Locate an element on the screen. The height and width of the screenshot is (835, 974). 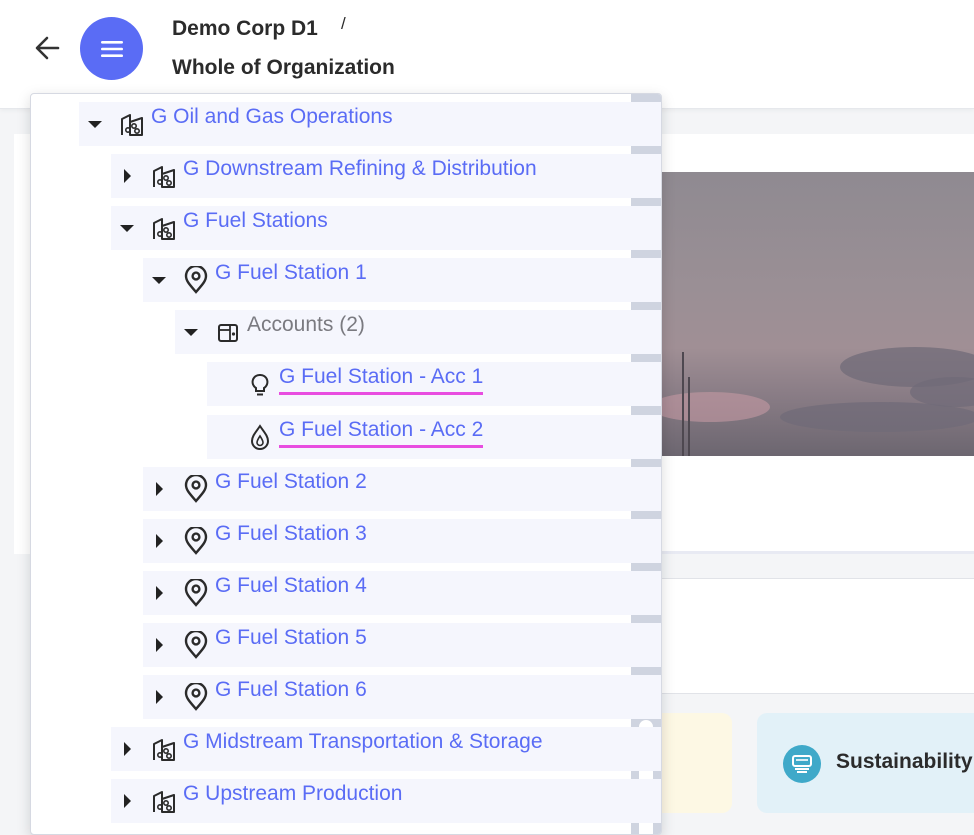
tree-node-fuel-station-1: G Fuel Station 1 is located at coordinates (402, 280).